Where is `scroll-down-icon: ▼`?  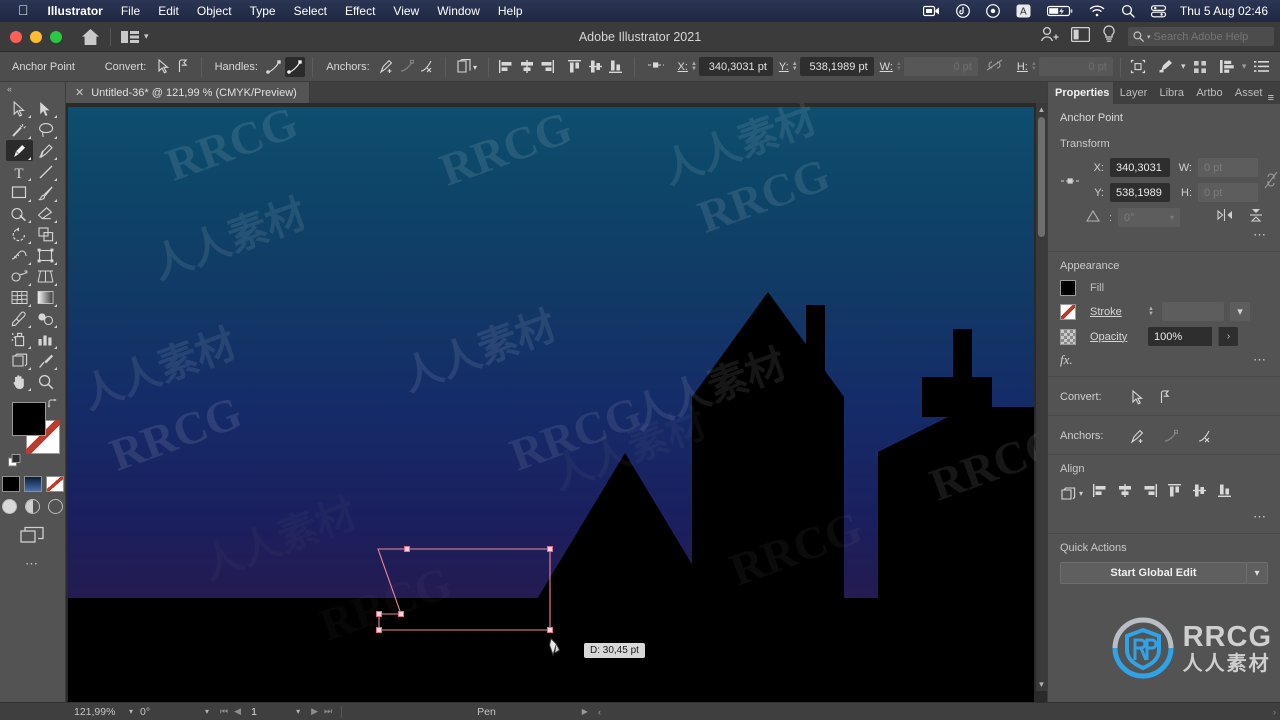
scroll-down-icon: ▼ is located at coordinates (1041, 684).